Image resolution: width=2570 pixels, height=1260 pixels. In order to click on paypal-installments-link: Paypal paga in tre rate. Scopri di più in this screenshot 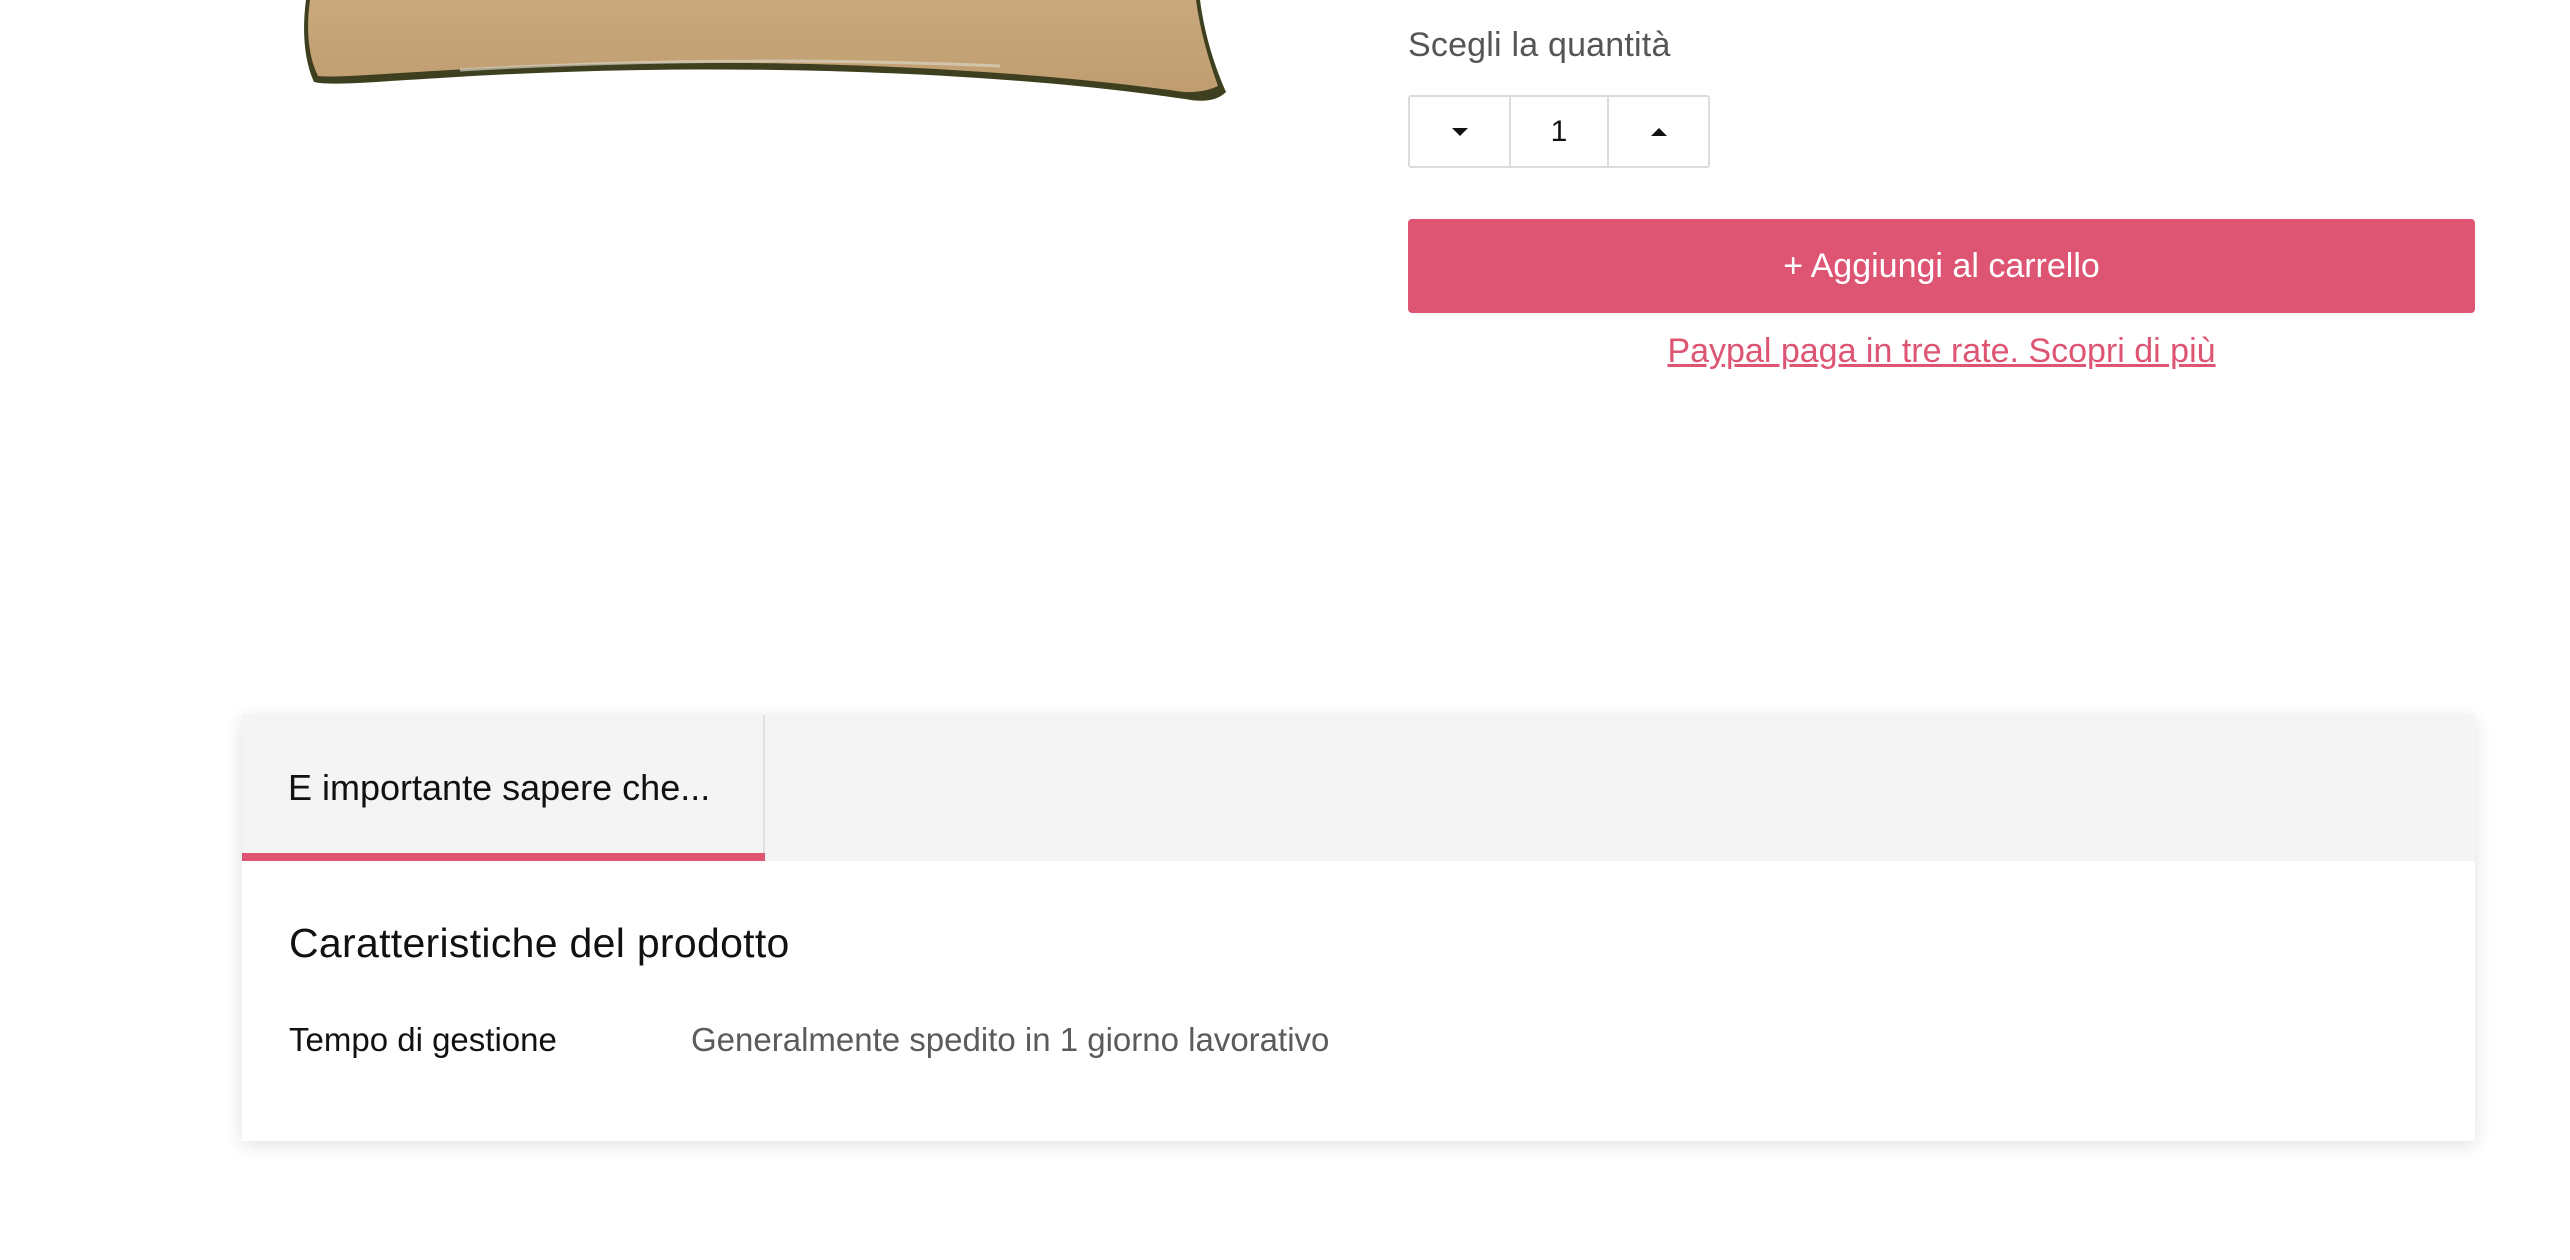, I will do `click(1941, 351)`.